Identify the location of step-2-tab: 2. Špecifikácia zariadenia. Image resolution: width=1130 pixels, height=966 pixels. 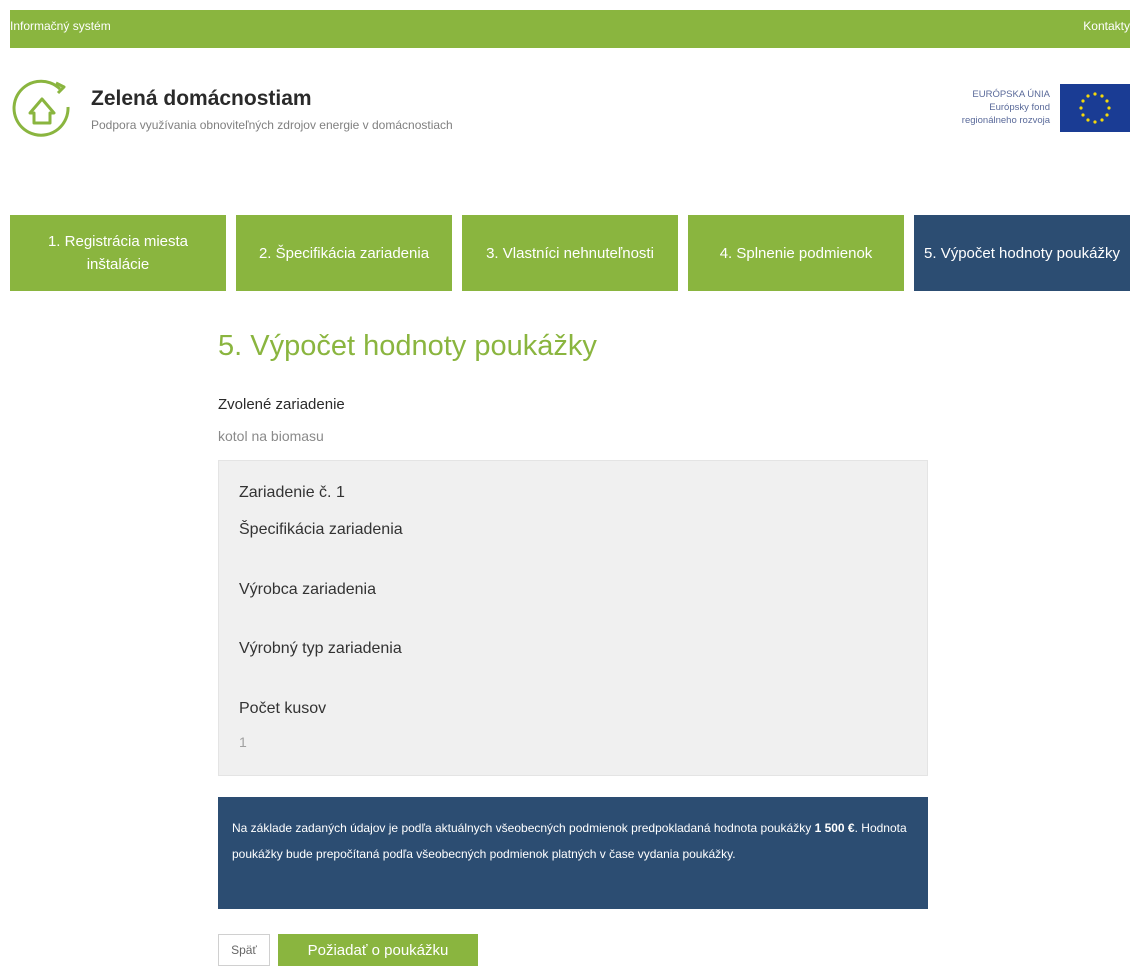
(344, 253).